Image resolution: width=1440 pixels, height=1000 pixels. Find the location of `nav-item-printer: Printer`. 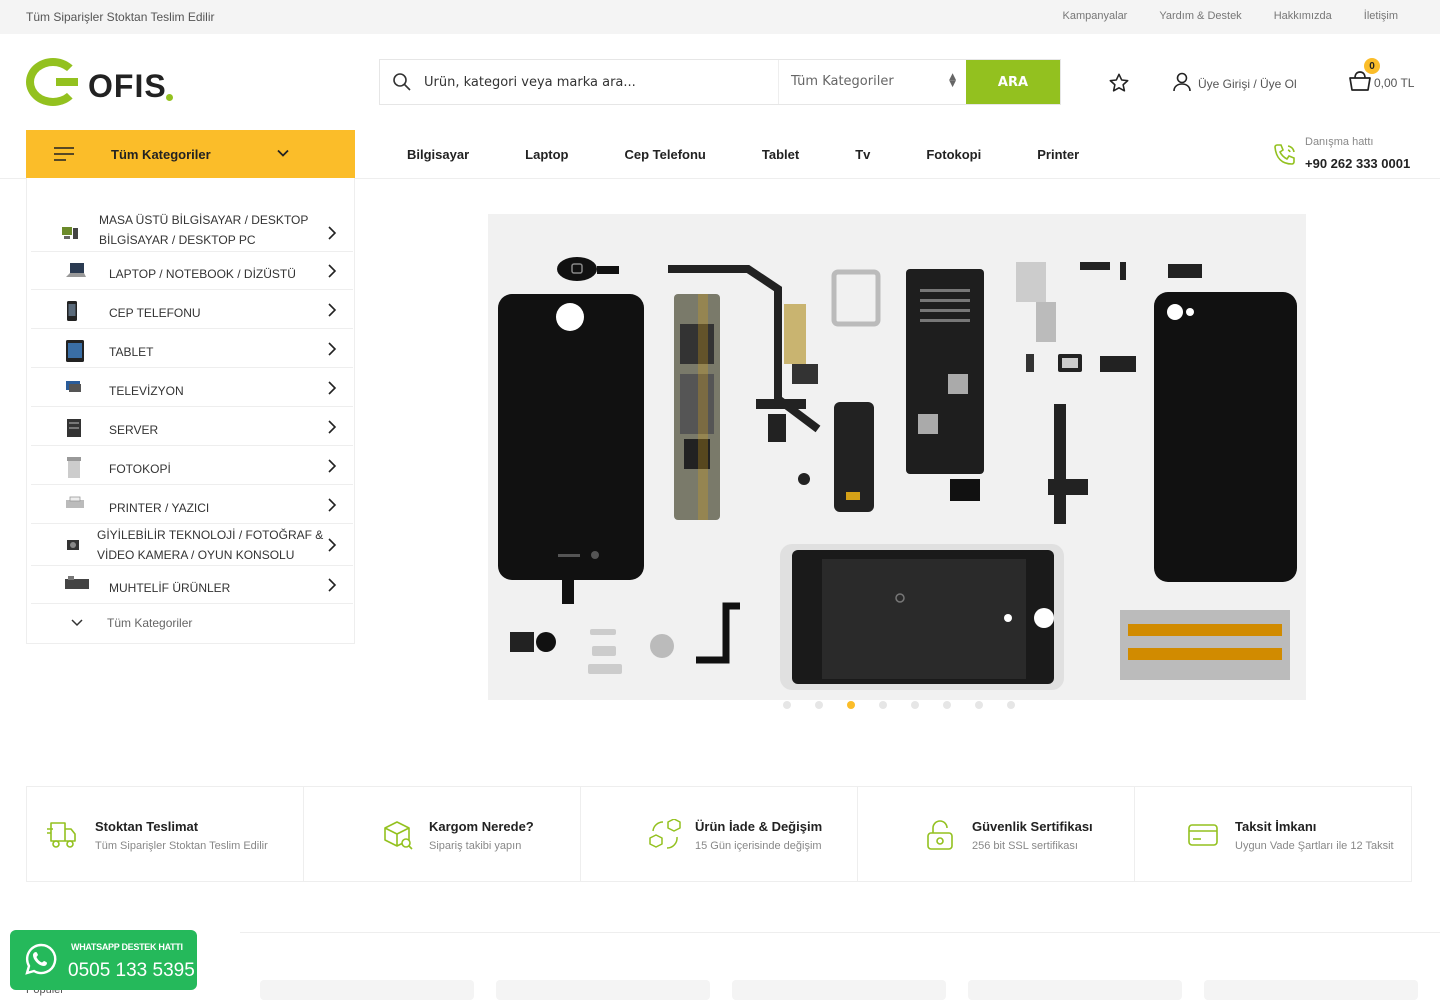

nav-item-printer: Printer is located at coordinates (1058, 154).